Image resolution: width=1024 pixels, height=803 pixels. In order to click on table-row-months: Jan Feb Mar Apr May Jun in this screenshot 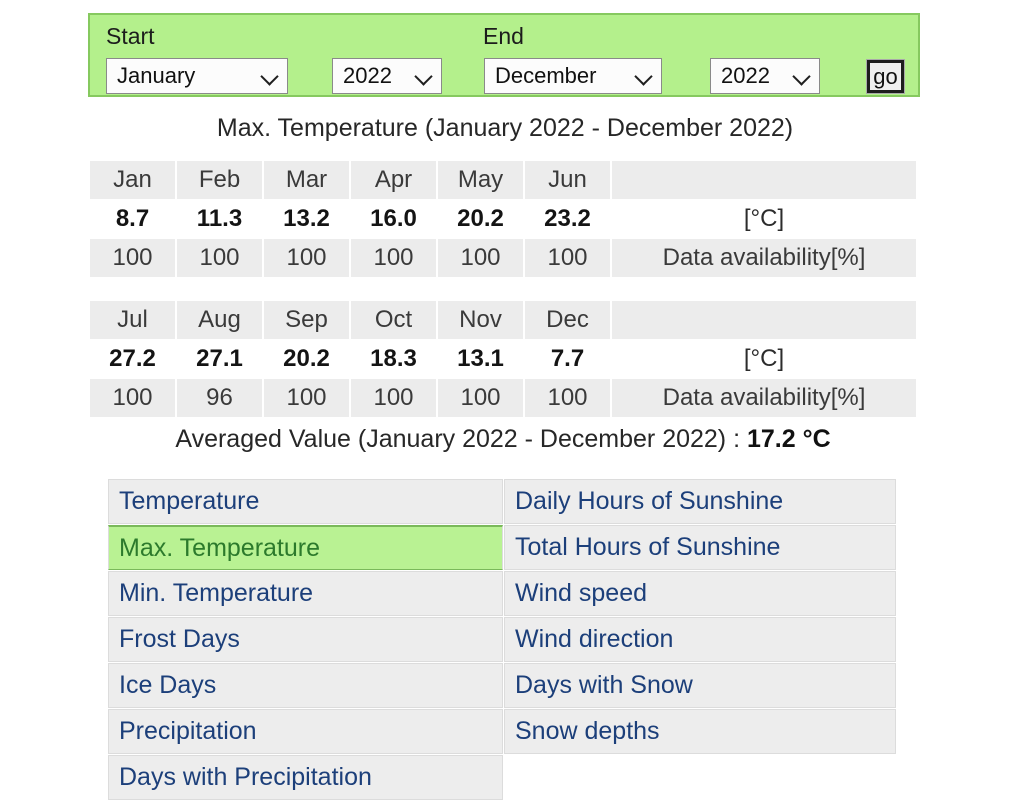, I will do `click(503, 180)`.